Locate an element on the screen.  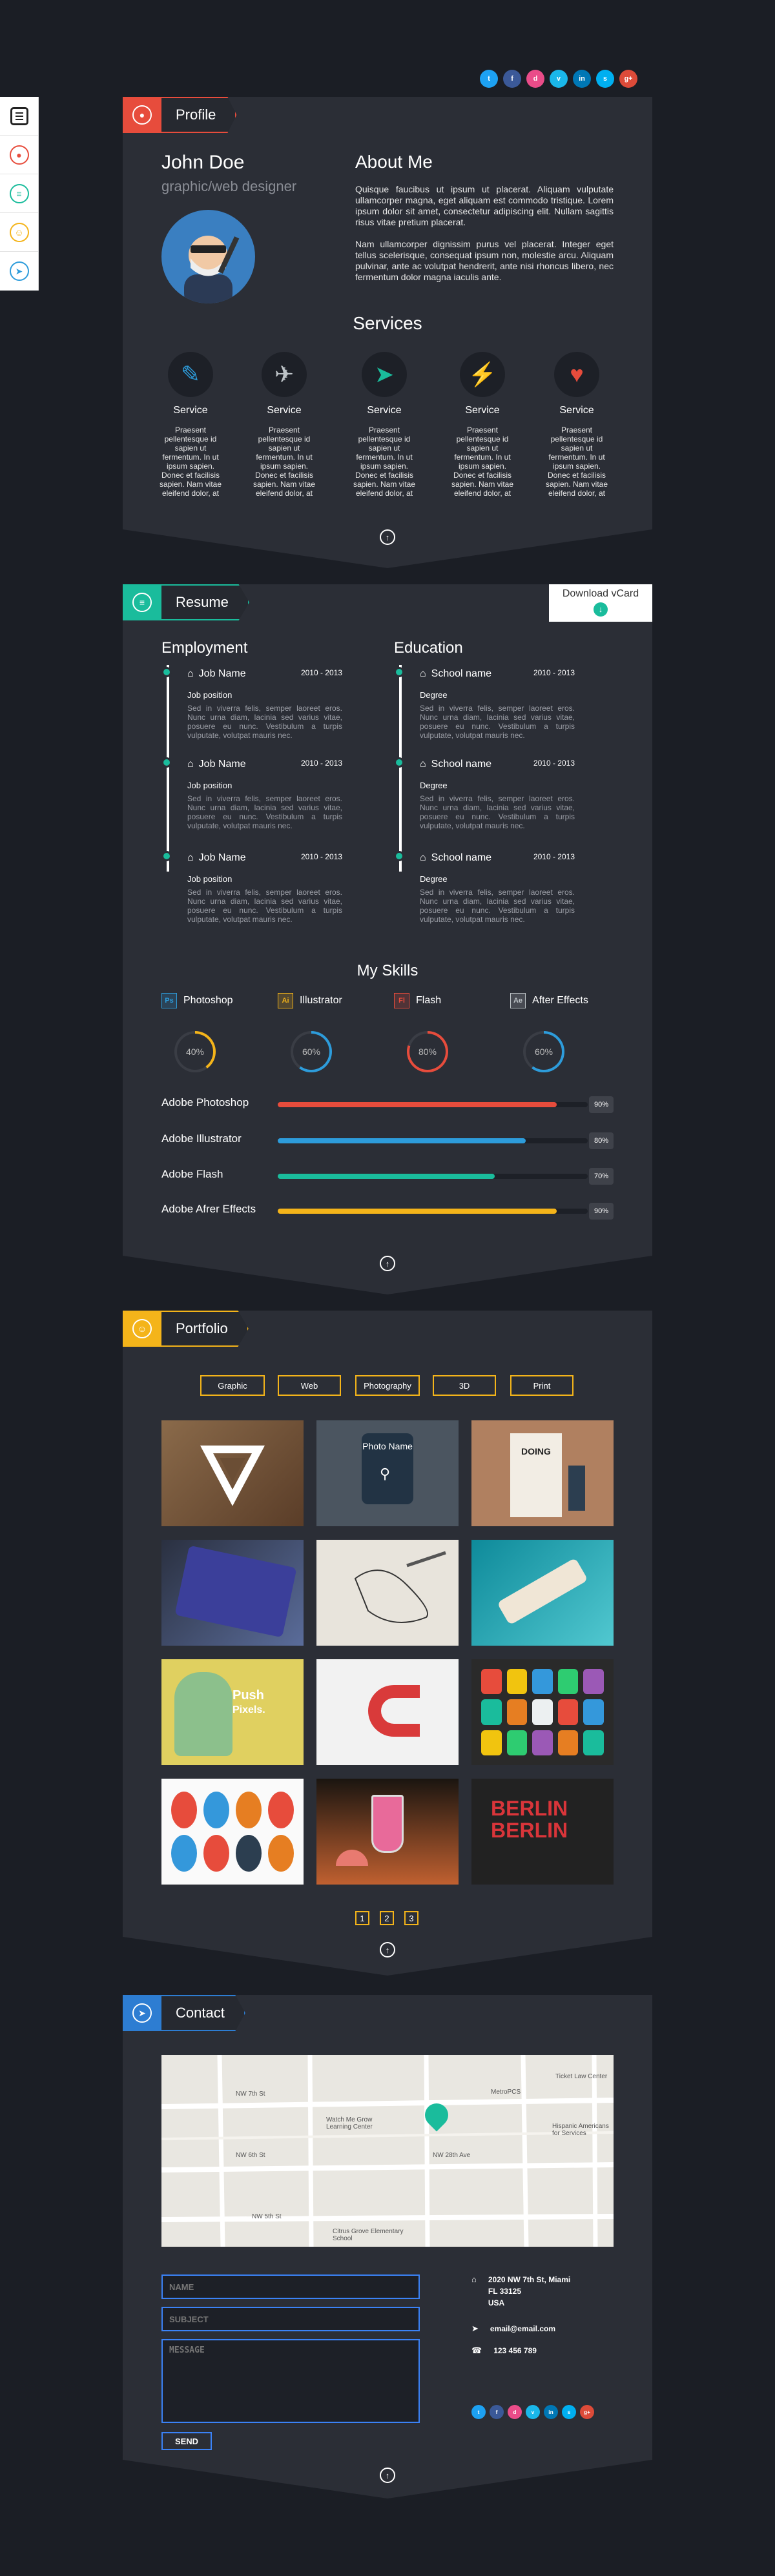
nav-menu is located at coordinates (19, 117).